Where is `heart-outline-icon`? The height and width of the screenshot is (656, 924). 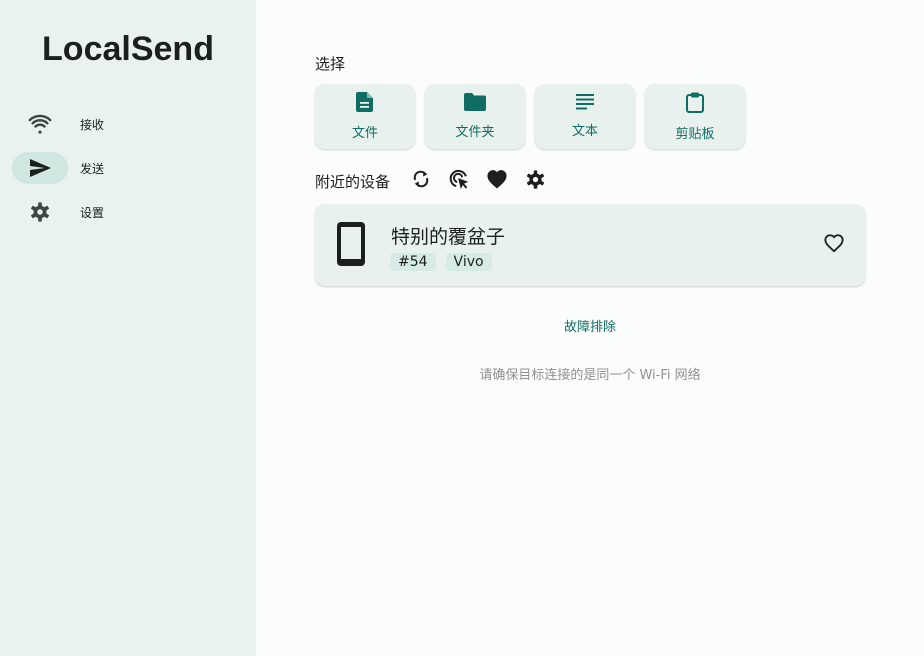
heart-outline-icon is located at coordinates (834, 245).